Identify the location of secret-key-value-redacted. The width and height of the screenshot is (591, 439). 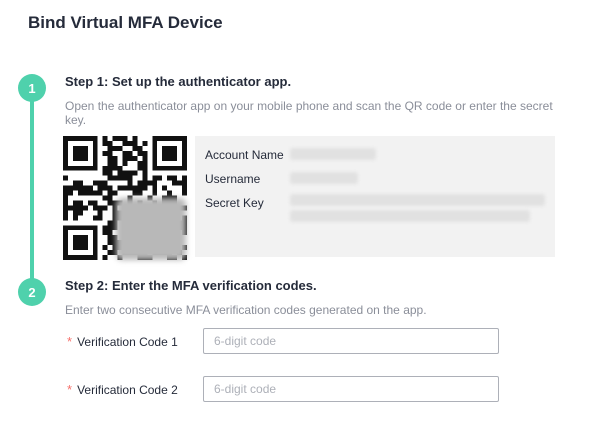
(417, 200).